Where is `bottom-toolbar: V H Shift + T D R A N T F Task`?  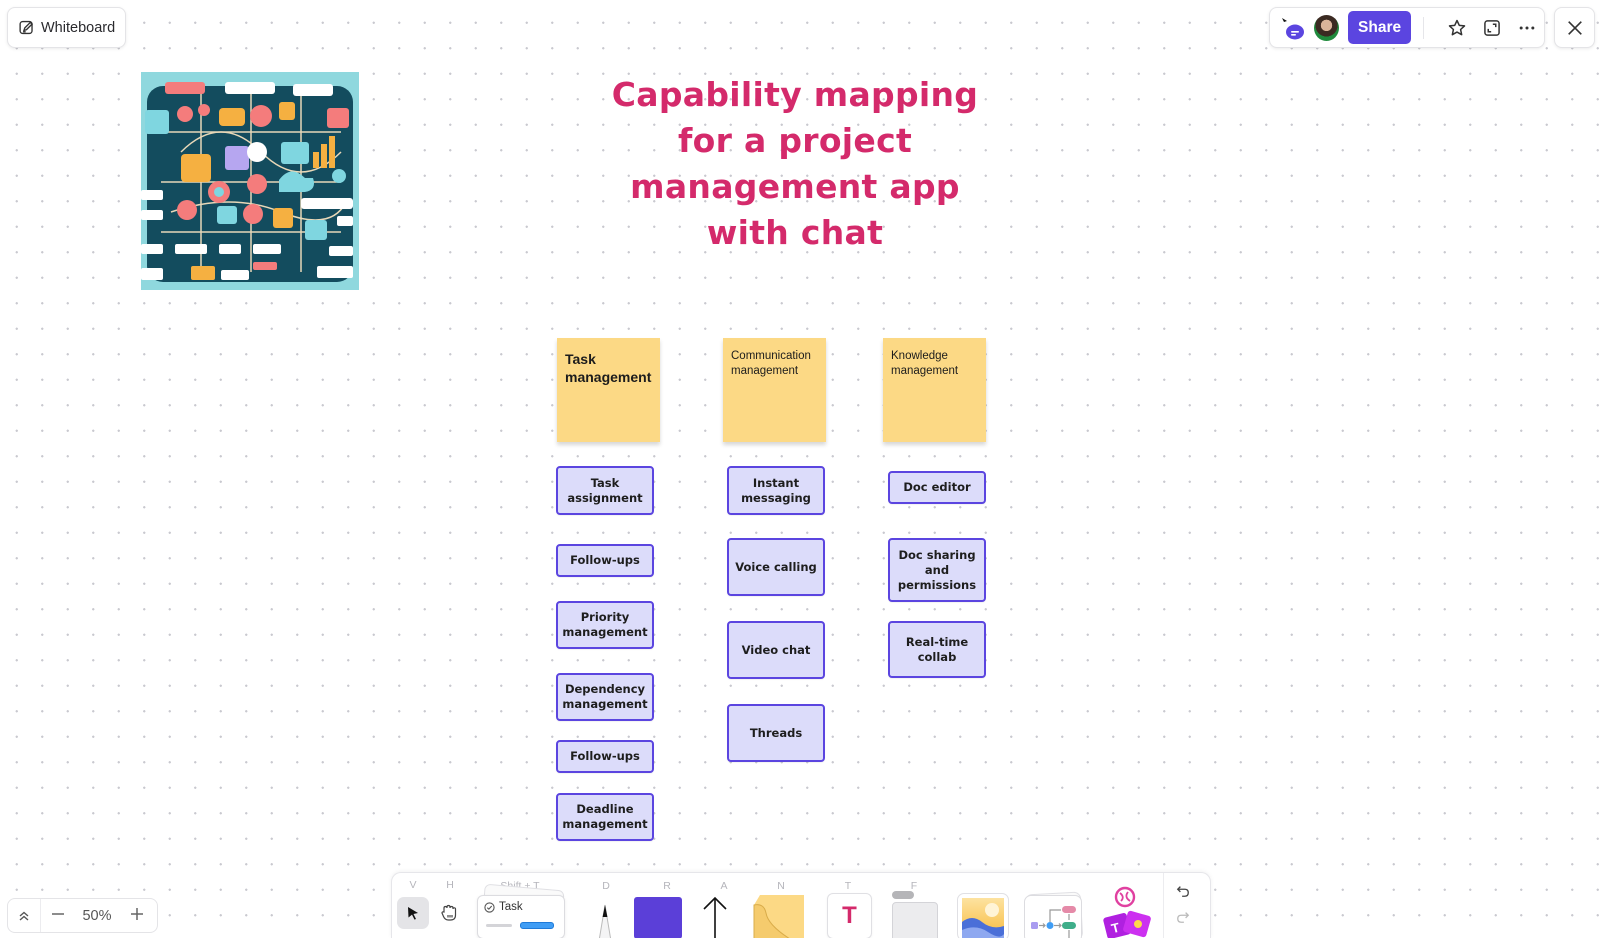
bottom-toolbar: V H Shift + T D R A N T F Task is located at coordinates (801, 905).